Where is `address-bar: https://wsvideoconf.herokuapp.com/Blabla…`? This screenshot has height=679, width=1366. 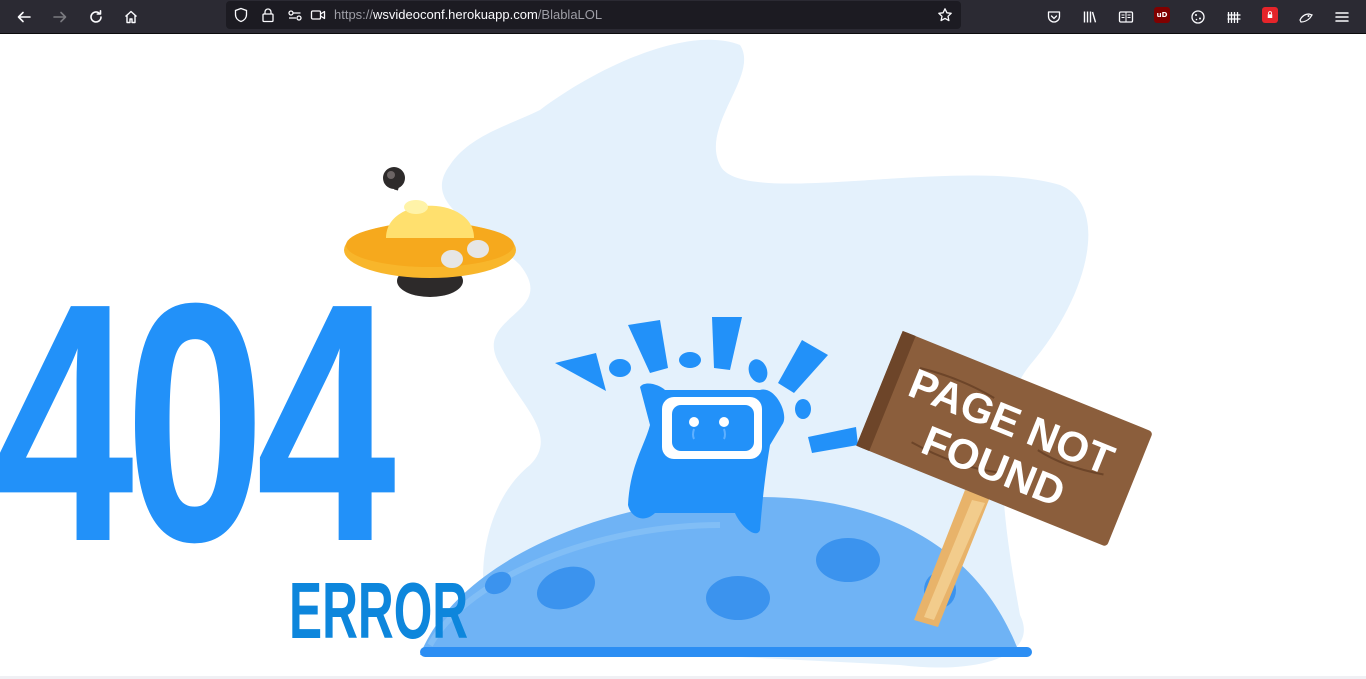 address-bar: https://wsvideoconf.herokuapp.com/Blabla… is located at coordinates (593, 15).